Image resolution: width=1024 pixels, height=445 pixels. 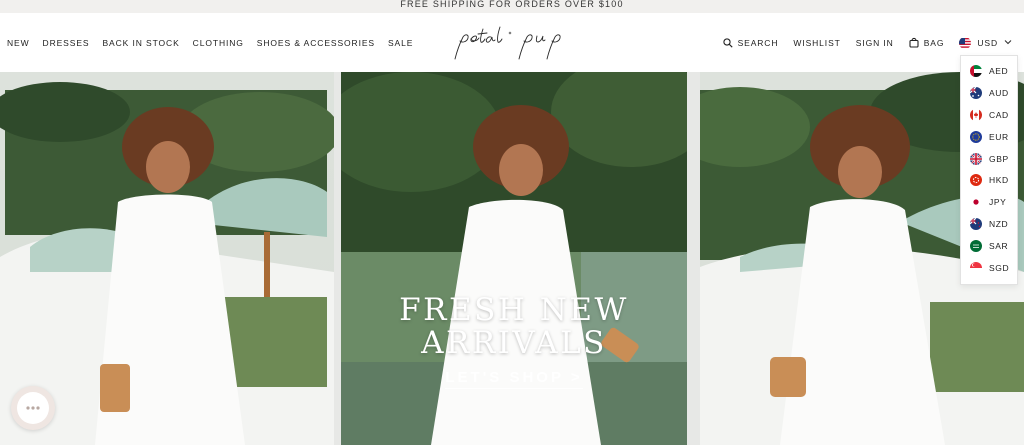 What do you see at coordinates (999, 224) in the screenshot?
I see `currency-code: NZD` at bounding box center [999, 224].